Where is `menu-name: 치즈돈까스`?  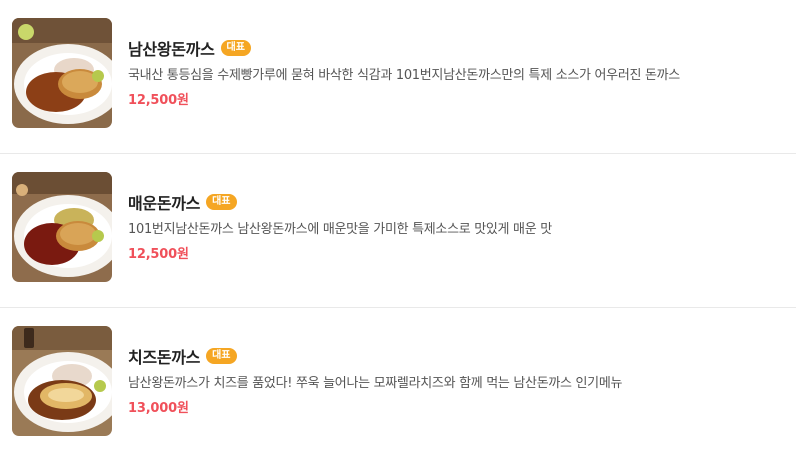
menu-name: 치즈돈까스 is located at coordinates (164, 357).